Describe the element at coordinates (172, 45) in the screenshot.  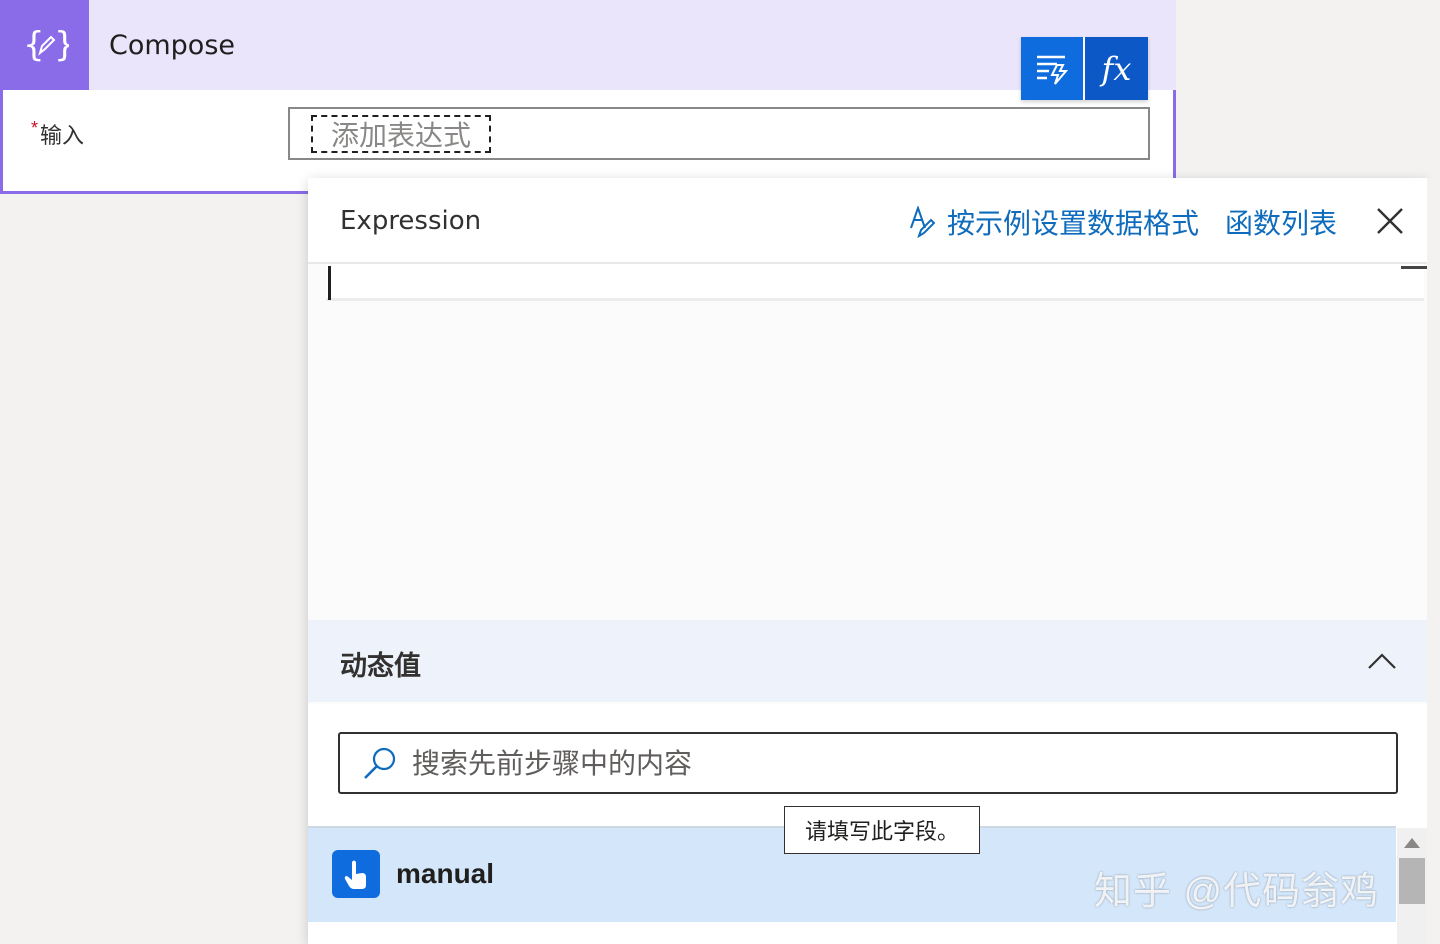
I see `compose-title: Compose` at that location.